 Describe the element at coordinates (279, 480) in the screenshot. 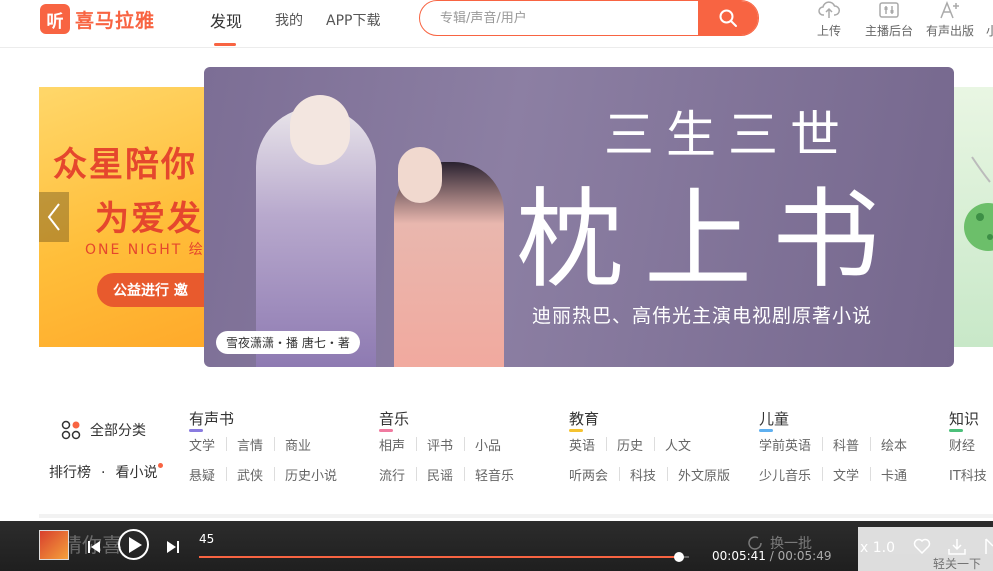

I see `category-sub-row: 悬疑 武侠 历史小说` at that location.